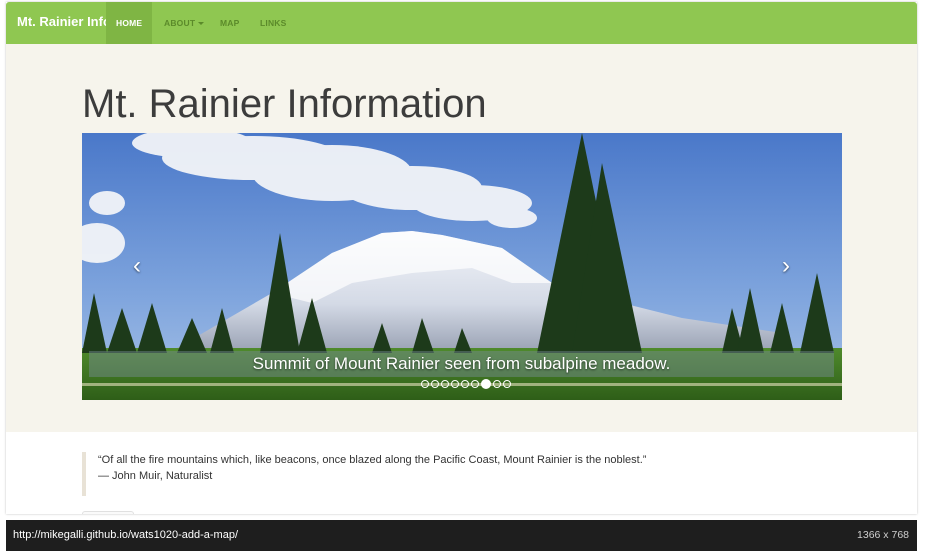  I want to click on quote-attribution: — John Muir, Naturalist, so click(155, 476).